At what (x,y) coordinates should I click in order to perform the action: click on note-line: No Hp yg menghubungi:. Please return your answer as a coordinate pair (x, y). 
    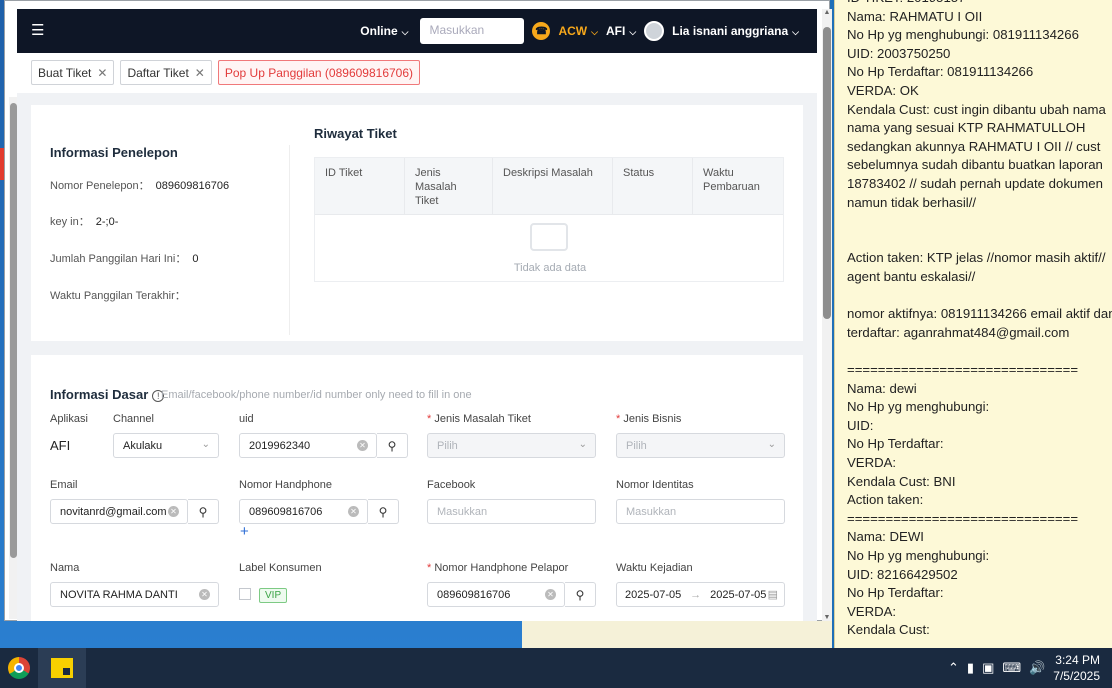
    Looking at the image, I should click on (918, 555).